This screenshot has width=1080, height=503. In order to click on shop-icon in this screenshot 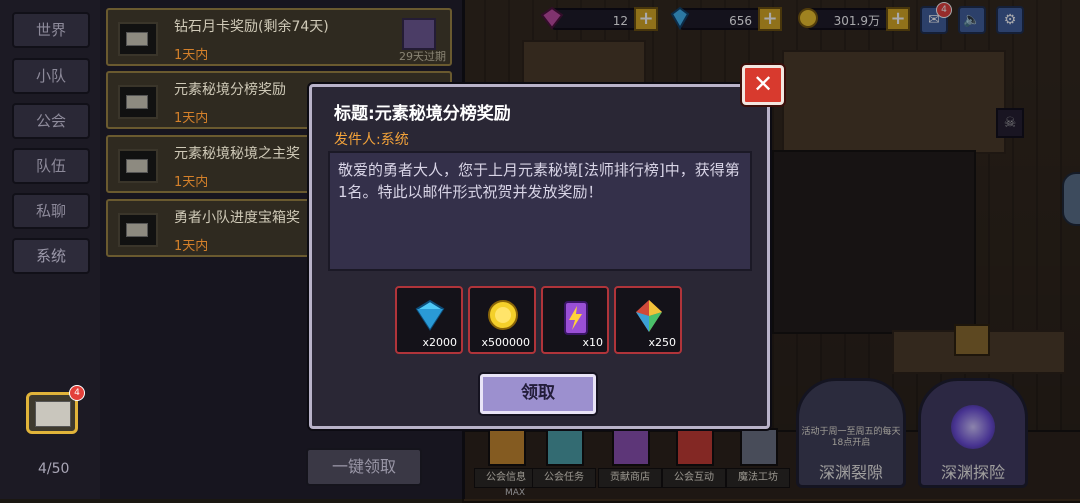, I will do `click(631, 447)`.